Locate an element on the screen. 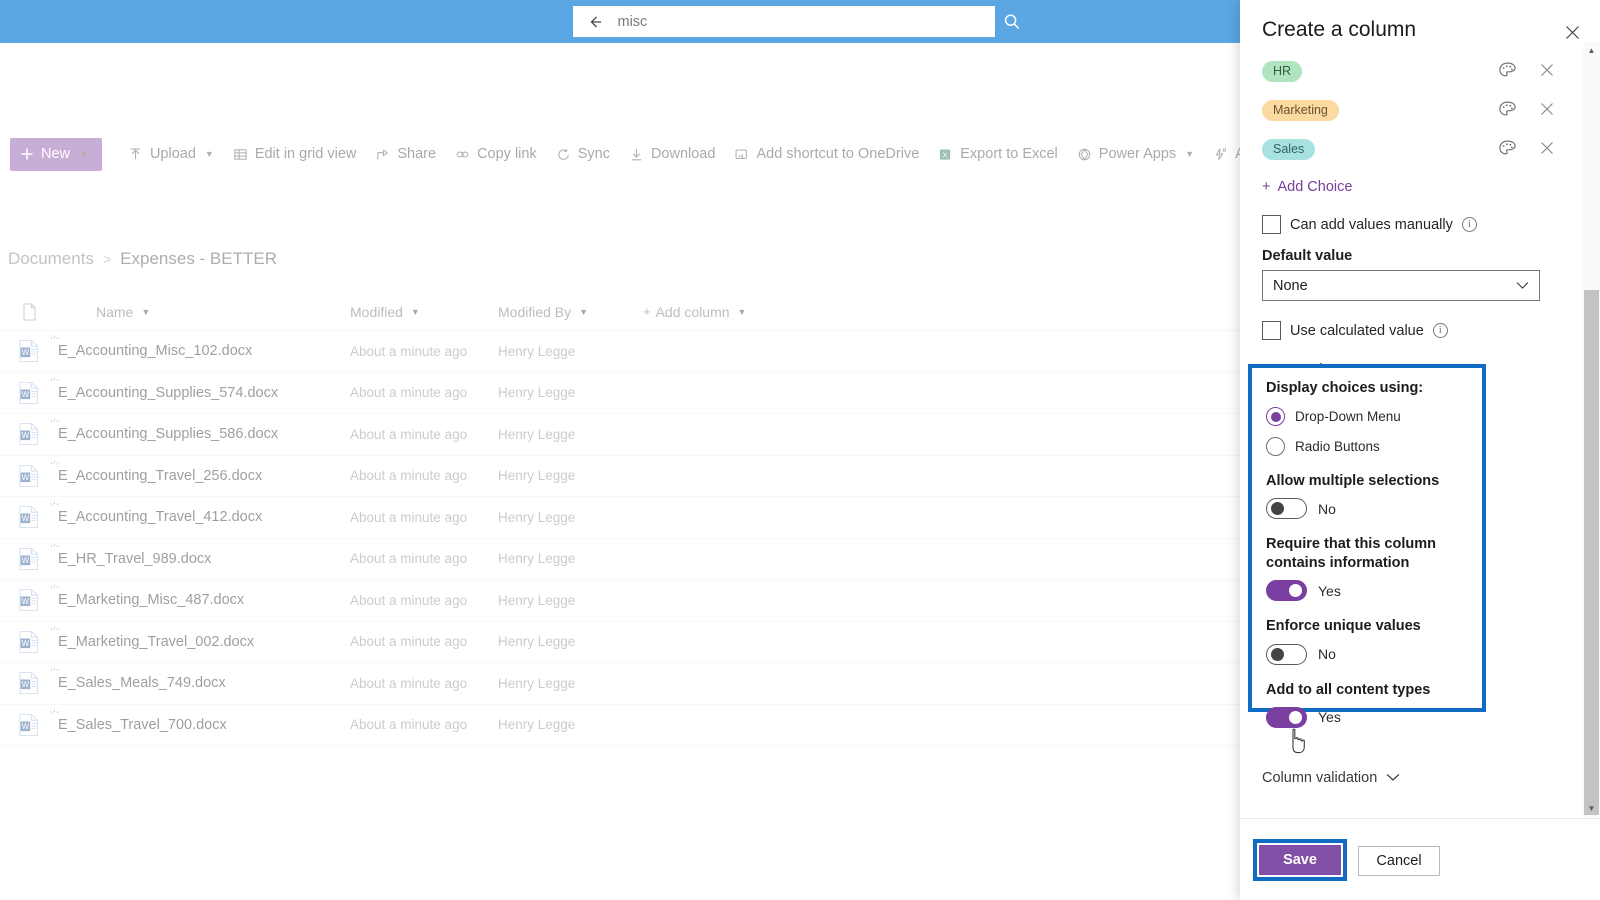 The width and height of the screenshot is (1600, 900). search-input: misc is located at coordinates (783, 21).